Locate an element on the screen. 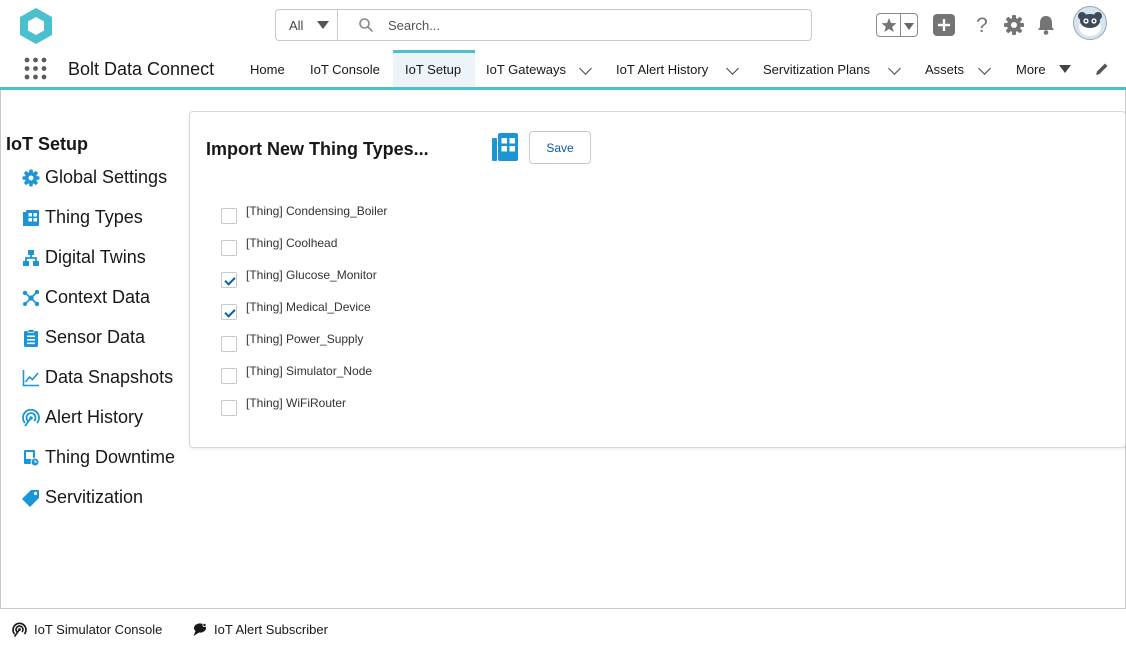 The height and width of the screenshot is (649, 1126). sidebar-item-label: Thing Downtime is located at coordinates (110, 457).